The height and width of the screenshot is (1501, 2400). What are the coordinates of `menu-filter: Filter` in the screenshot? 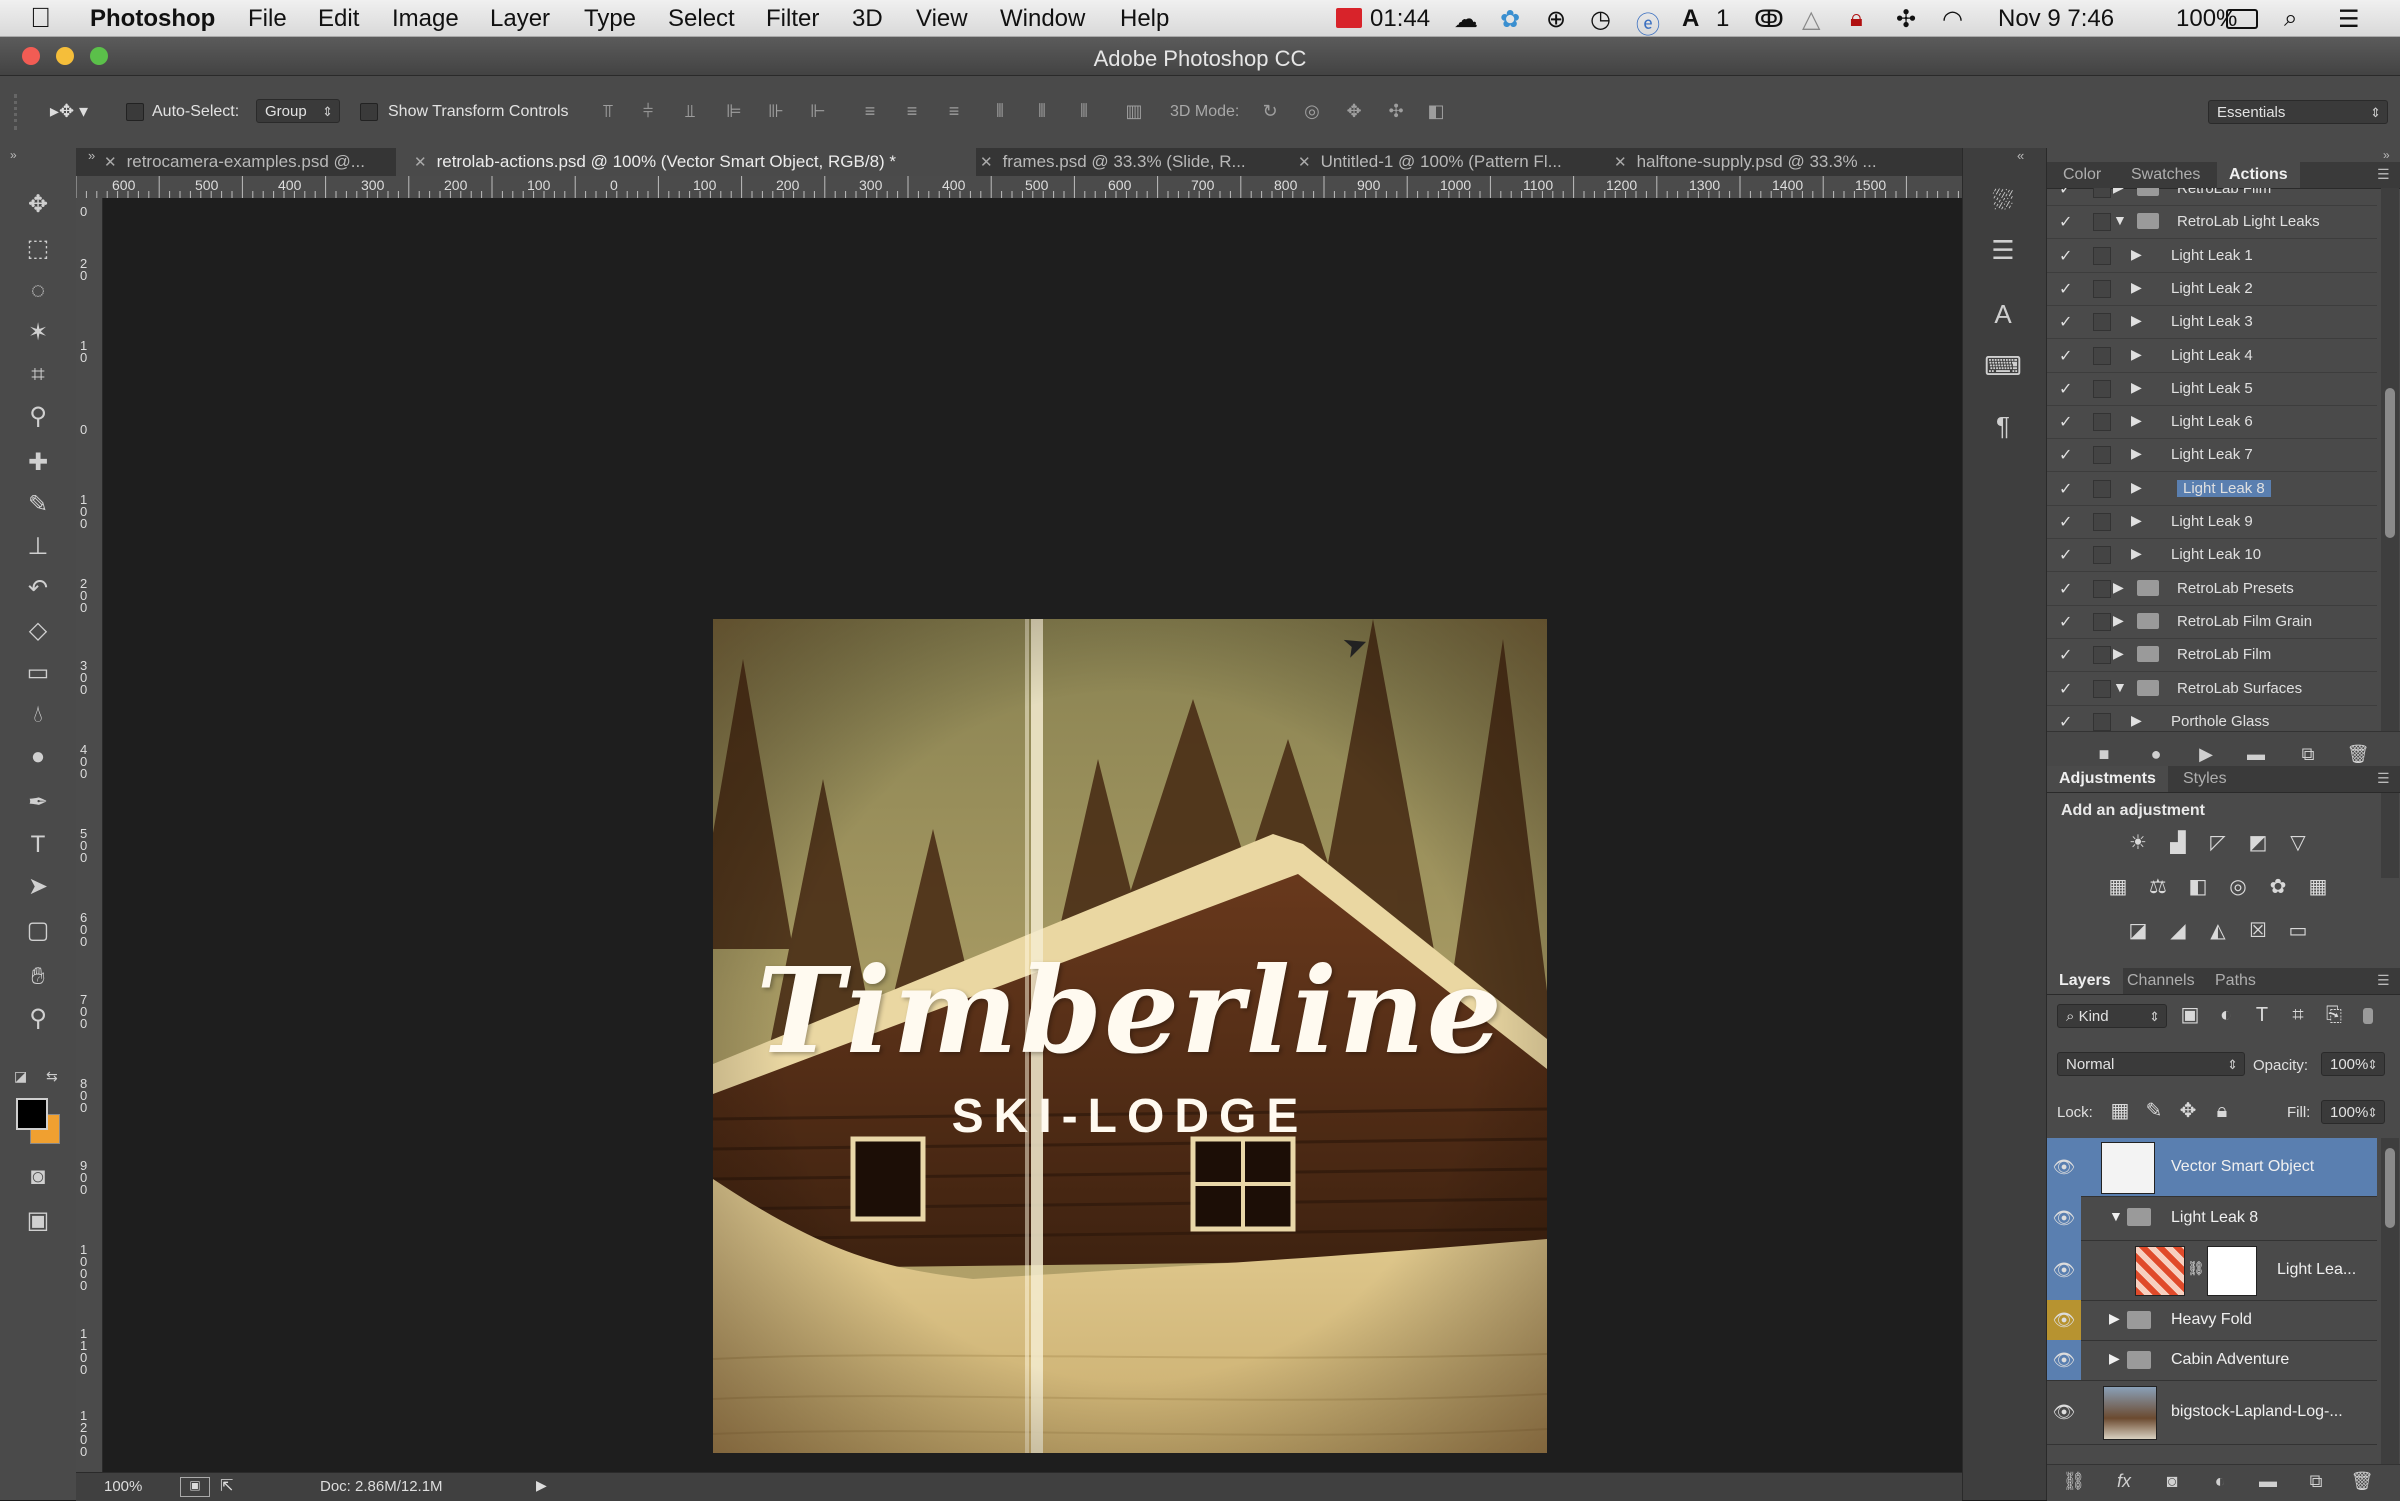 It's located at (792, 19).